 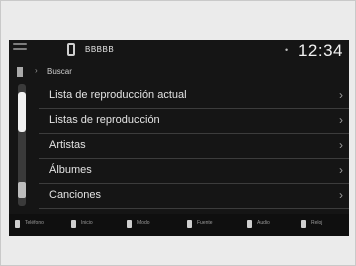 I want to click on bottom-bar-audio: Audio, so click(x=263, y=223).